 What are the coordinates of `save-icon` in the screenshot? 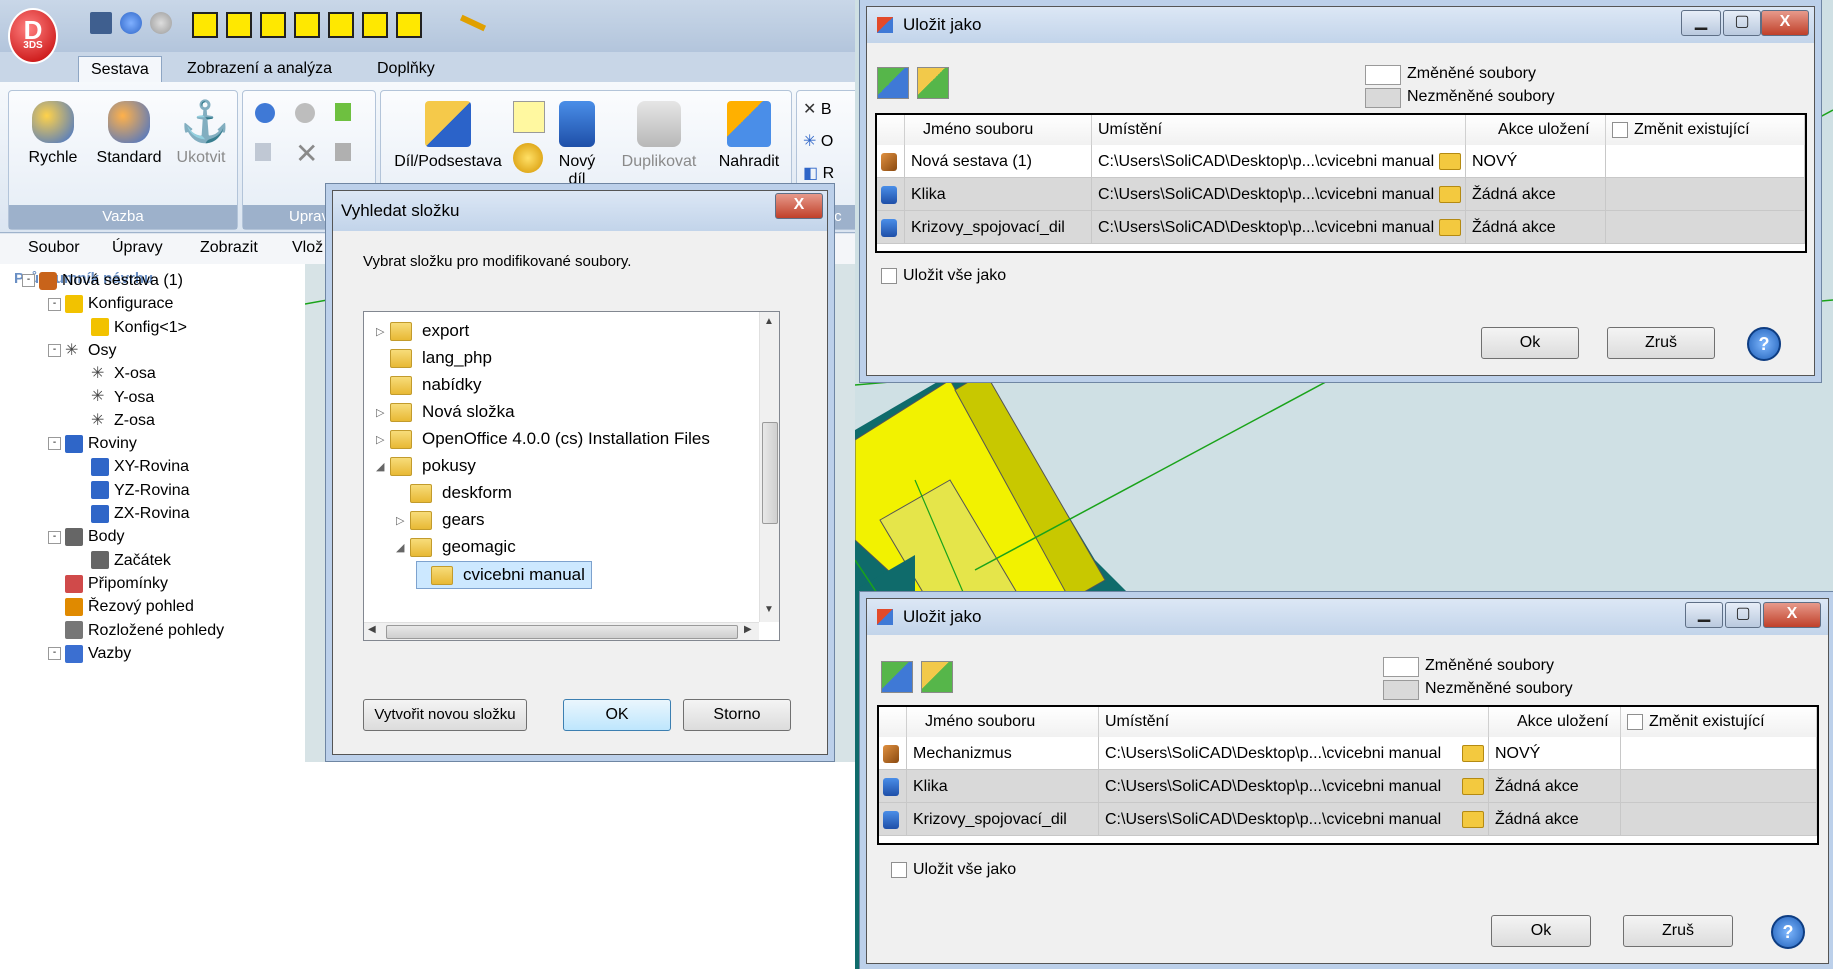 It's located at (101, 23).